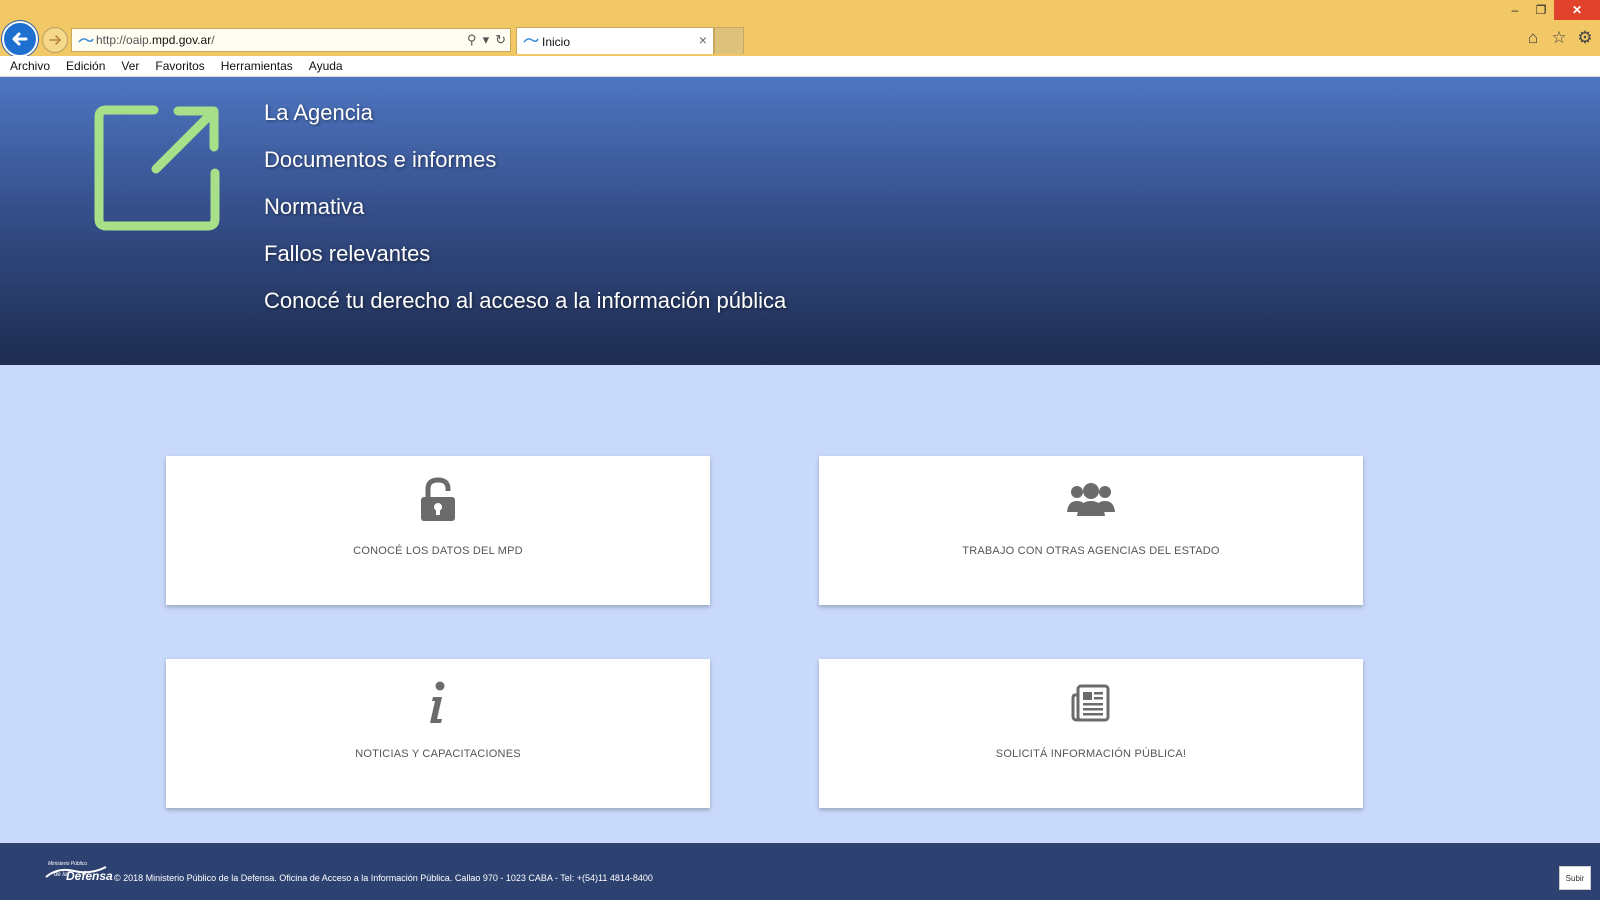 The image size is (1600, 900). I want to click on back-button, so click(20, 39).